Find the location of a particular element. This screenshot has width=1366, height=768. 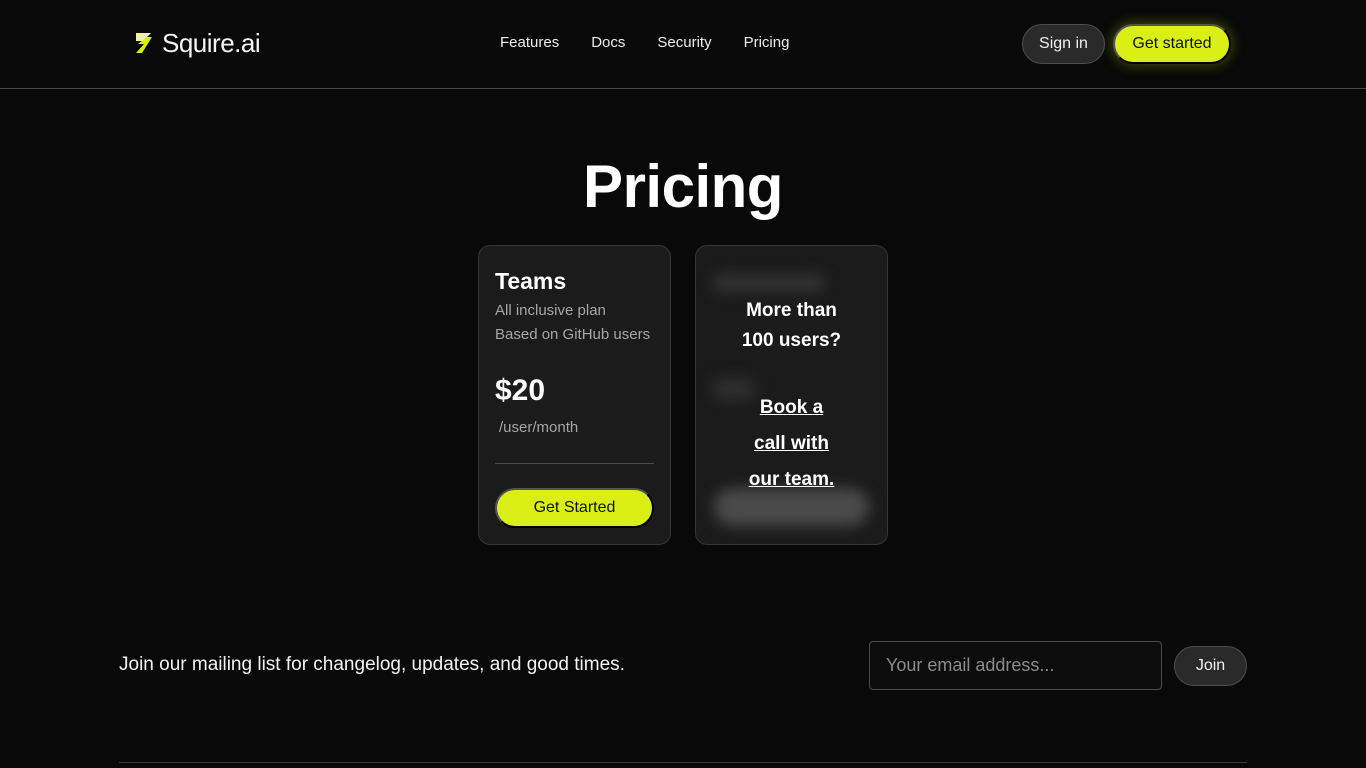

teams-get-started-button: Get Started is located at coordinates (574, 508).